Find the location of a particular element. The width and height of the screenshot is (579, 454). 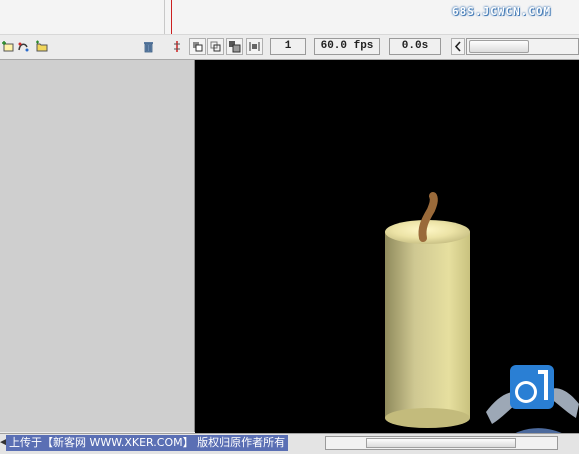

add-guide-layer-icon is located at coordinates (23, 46).